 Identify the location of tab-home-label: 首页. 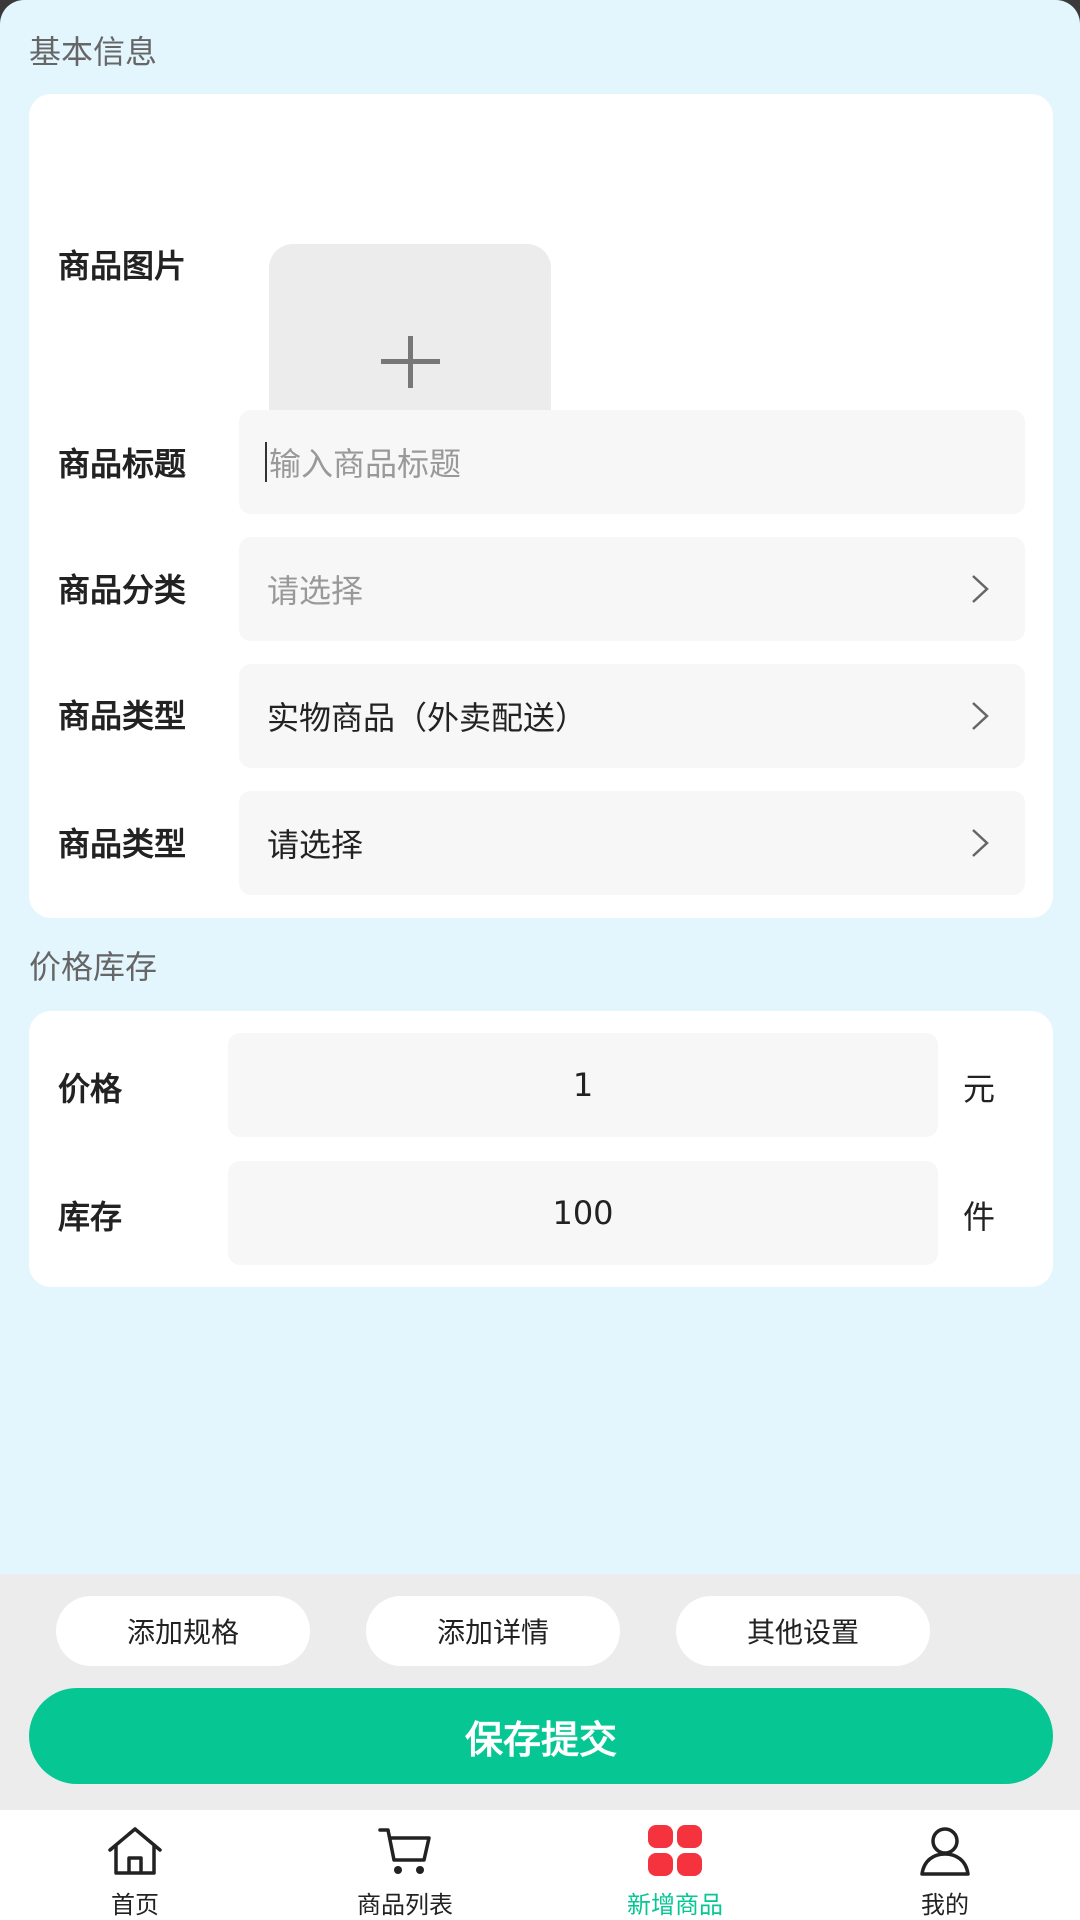
(135, 1905).